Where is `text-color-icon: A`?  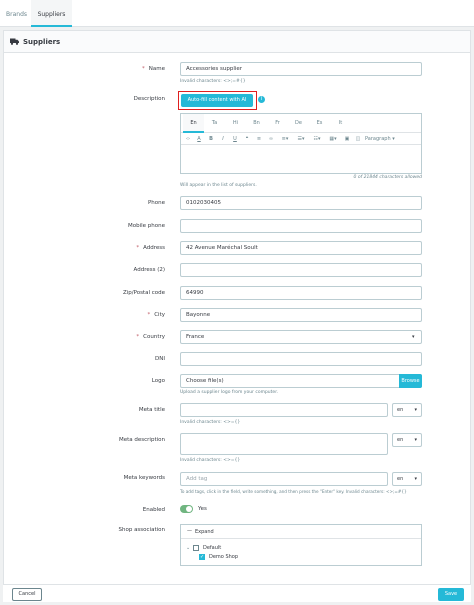 text-color-icon: A is located at coordinates (199, 139).